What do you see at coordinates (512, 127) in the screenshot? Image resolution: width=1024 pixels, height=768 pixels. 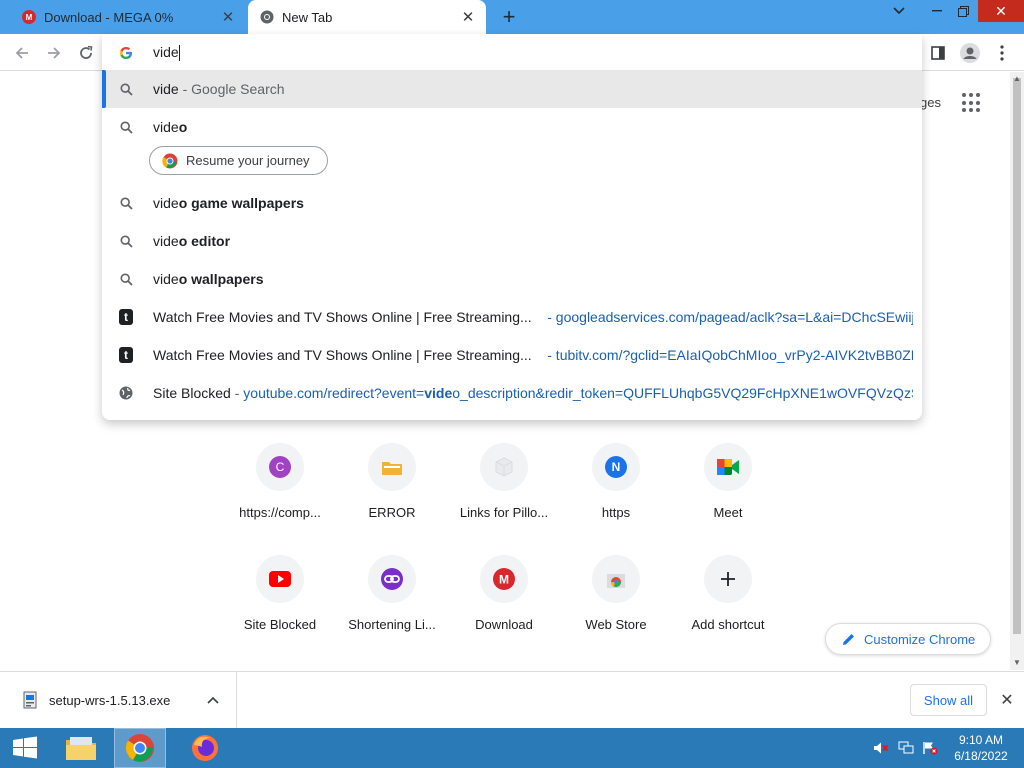 I see `omnibox-suggestion: video` at bounding box center [512, 127].